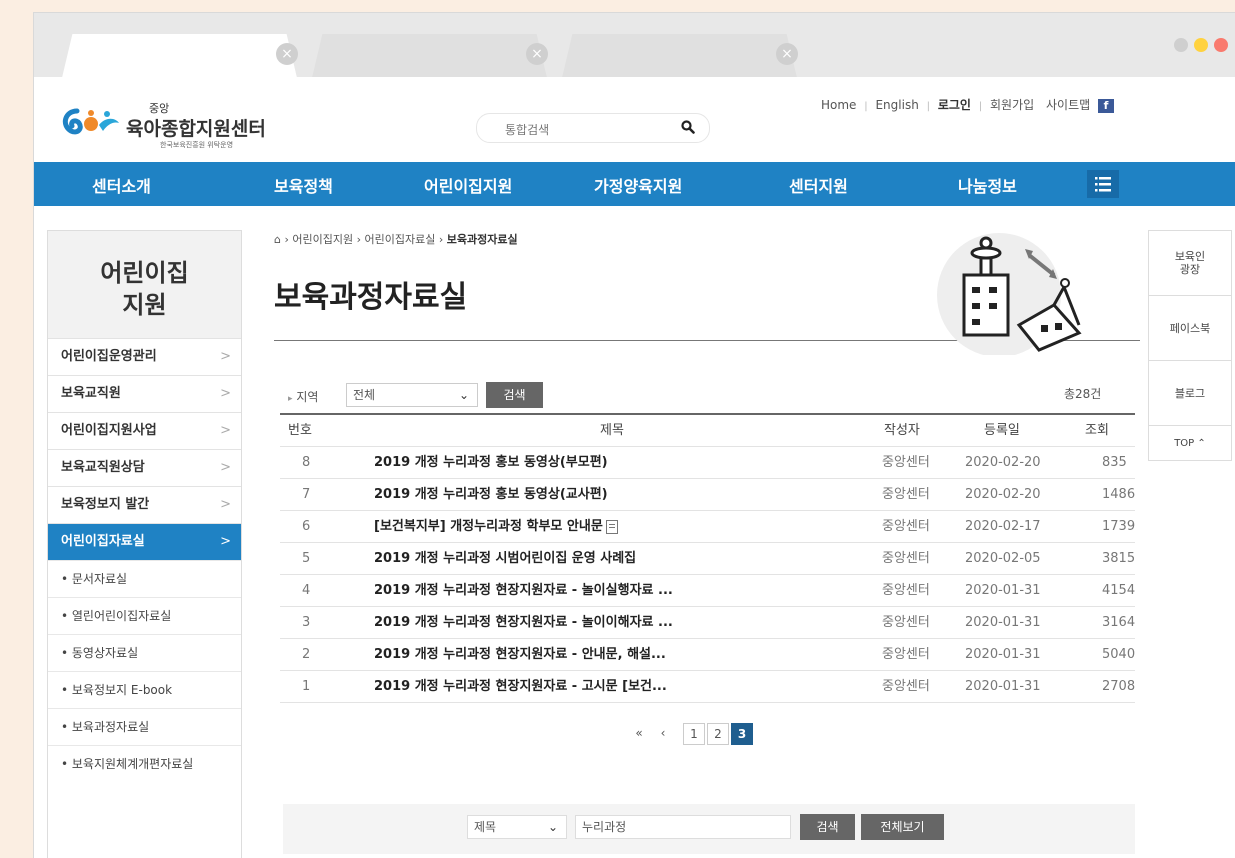 The height and width of the screenshot is (858, 1235). I want to click on window-minimize-icon, so click(1181, 45).